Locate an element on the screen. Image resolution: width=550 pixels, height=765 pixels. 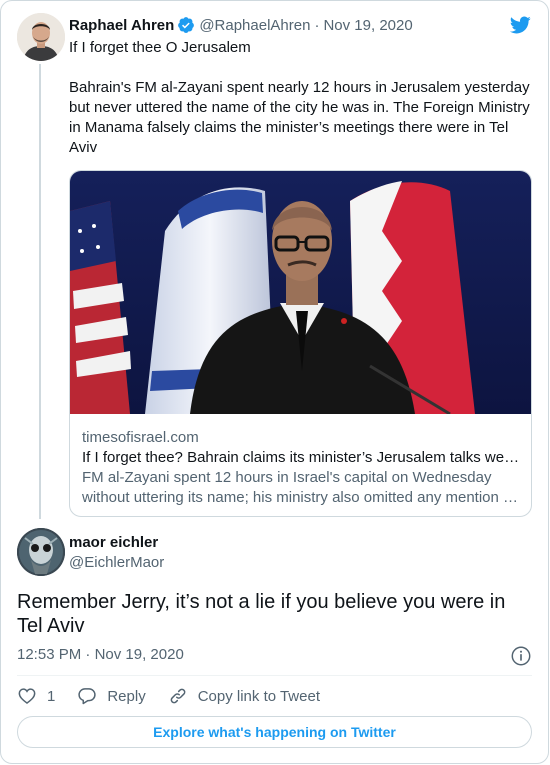
heart-icon is located at coordinates (27, 696).